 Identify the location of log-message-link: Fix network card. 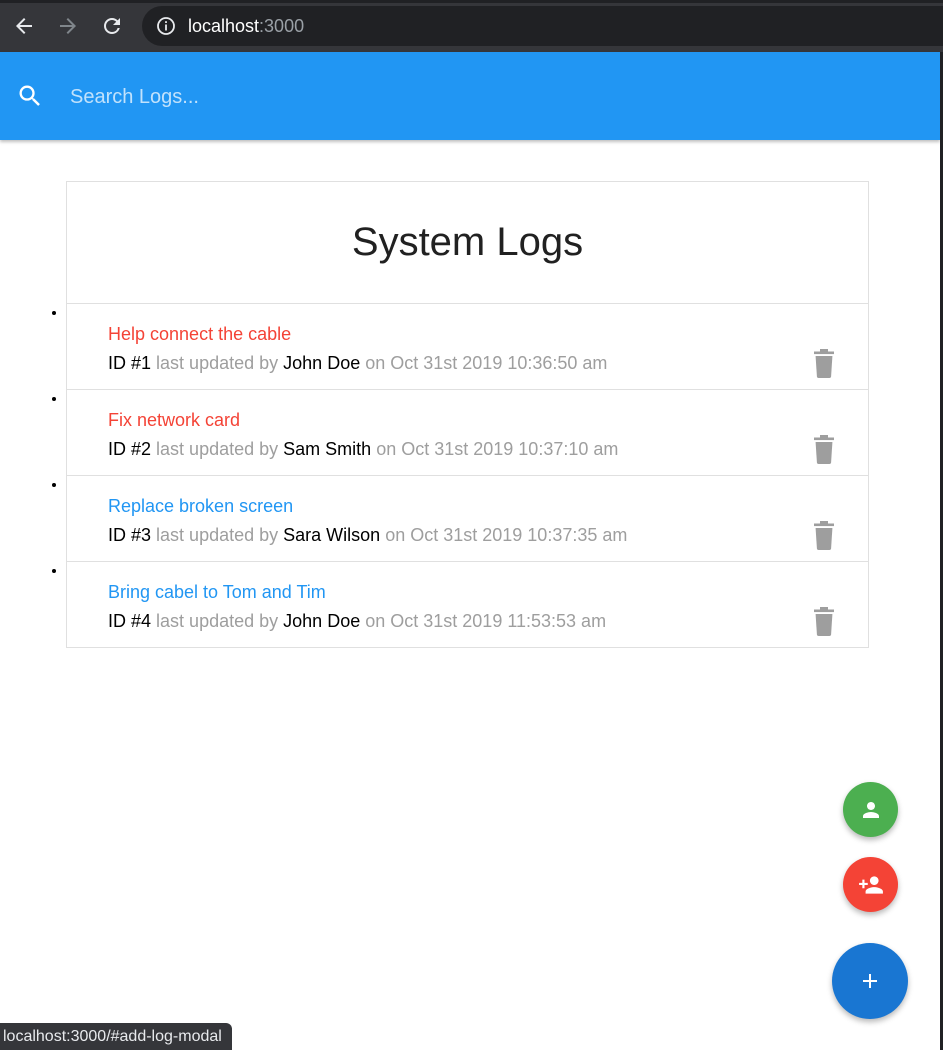
(174, 420).